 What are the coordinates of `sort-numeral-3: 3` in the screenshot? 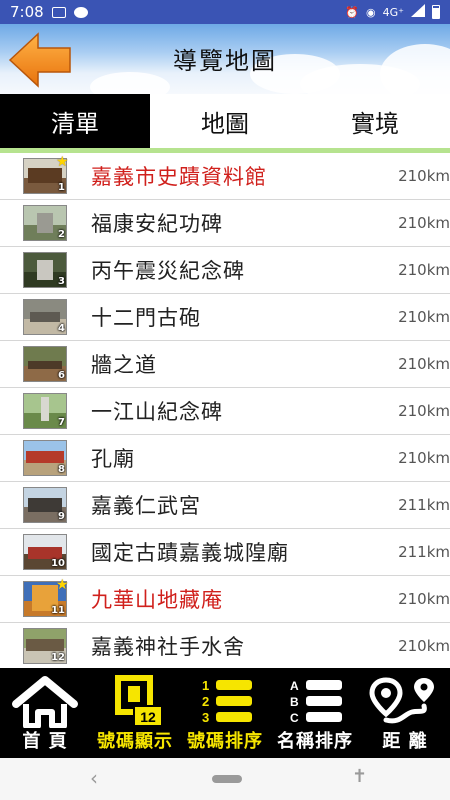 It's located at (205, 717).